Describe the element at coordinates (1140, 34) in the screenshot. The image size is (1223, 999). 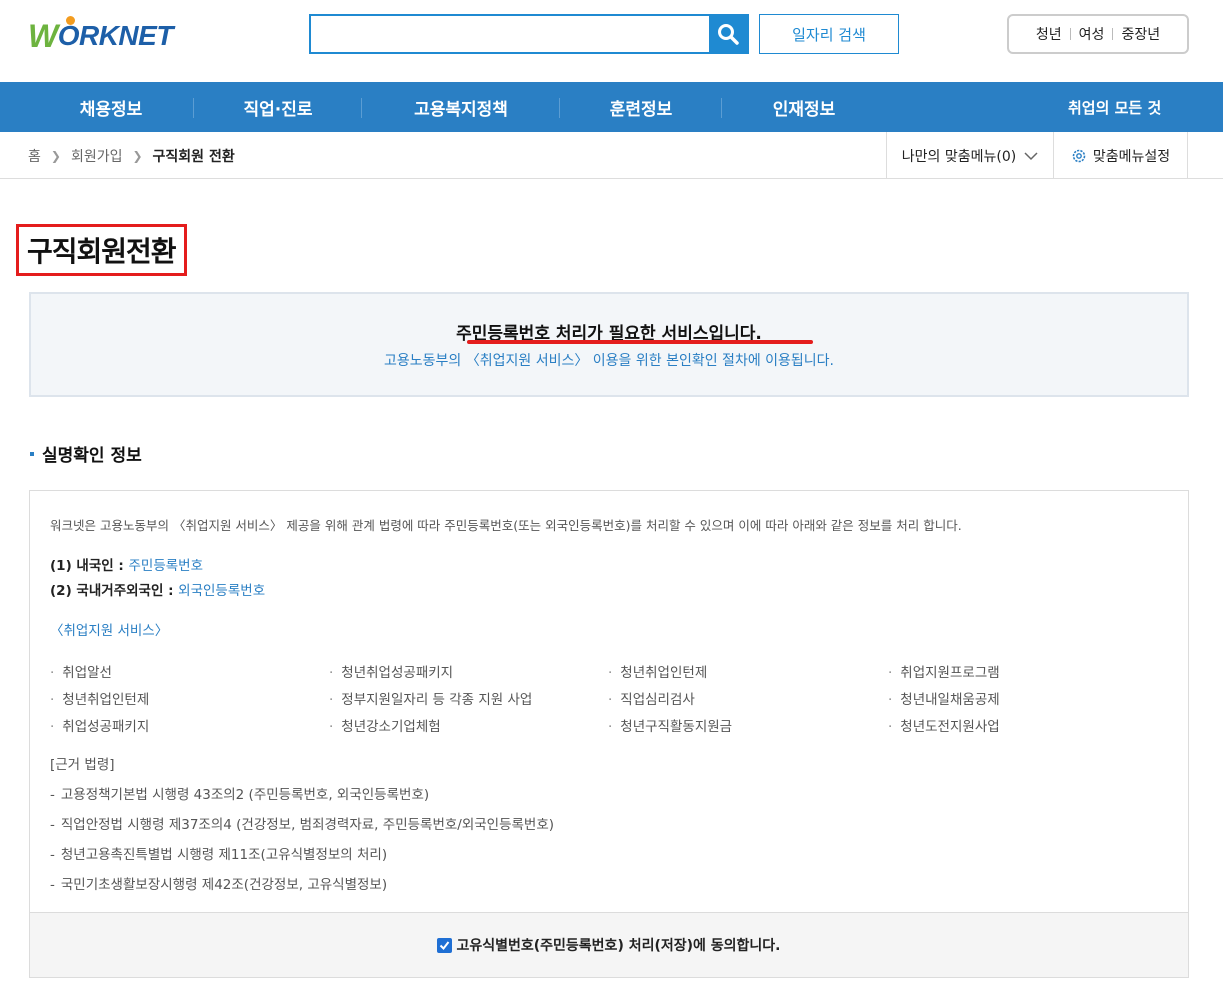
I see `quick-link-middle-aged: 중장년` at that location.